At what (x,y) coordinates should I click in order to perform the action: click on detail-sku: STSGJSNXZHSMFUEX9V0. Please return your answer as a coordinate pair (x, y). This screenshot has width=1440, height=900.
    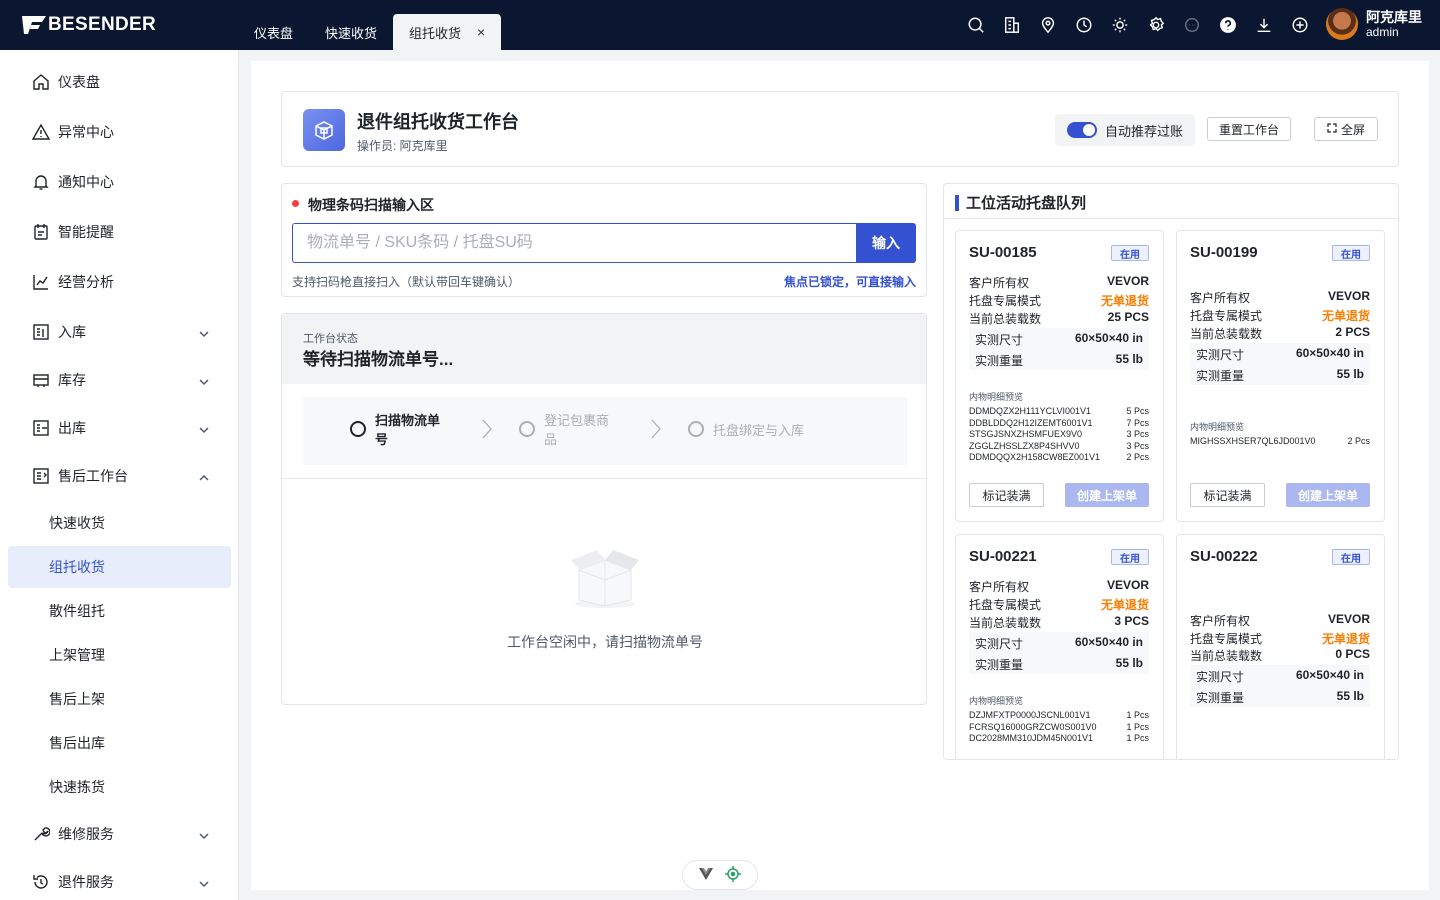
    Looking at the image, I should click on (1026, 434).